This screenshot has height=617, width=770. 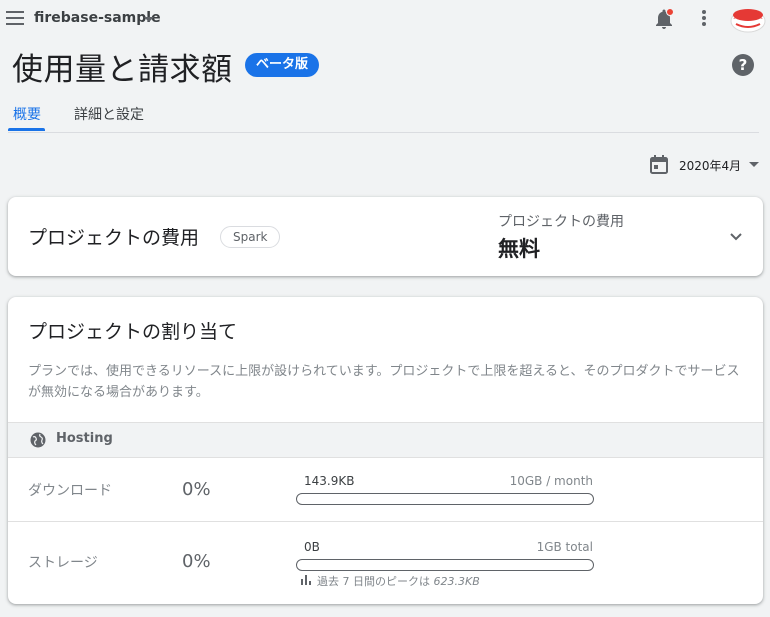 I want to click on page-title: 使用量と請求額, so click(x=122, y=70).